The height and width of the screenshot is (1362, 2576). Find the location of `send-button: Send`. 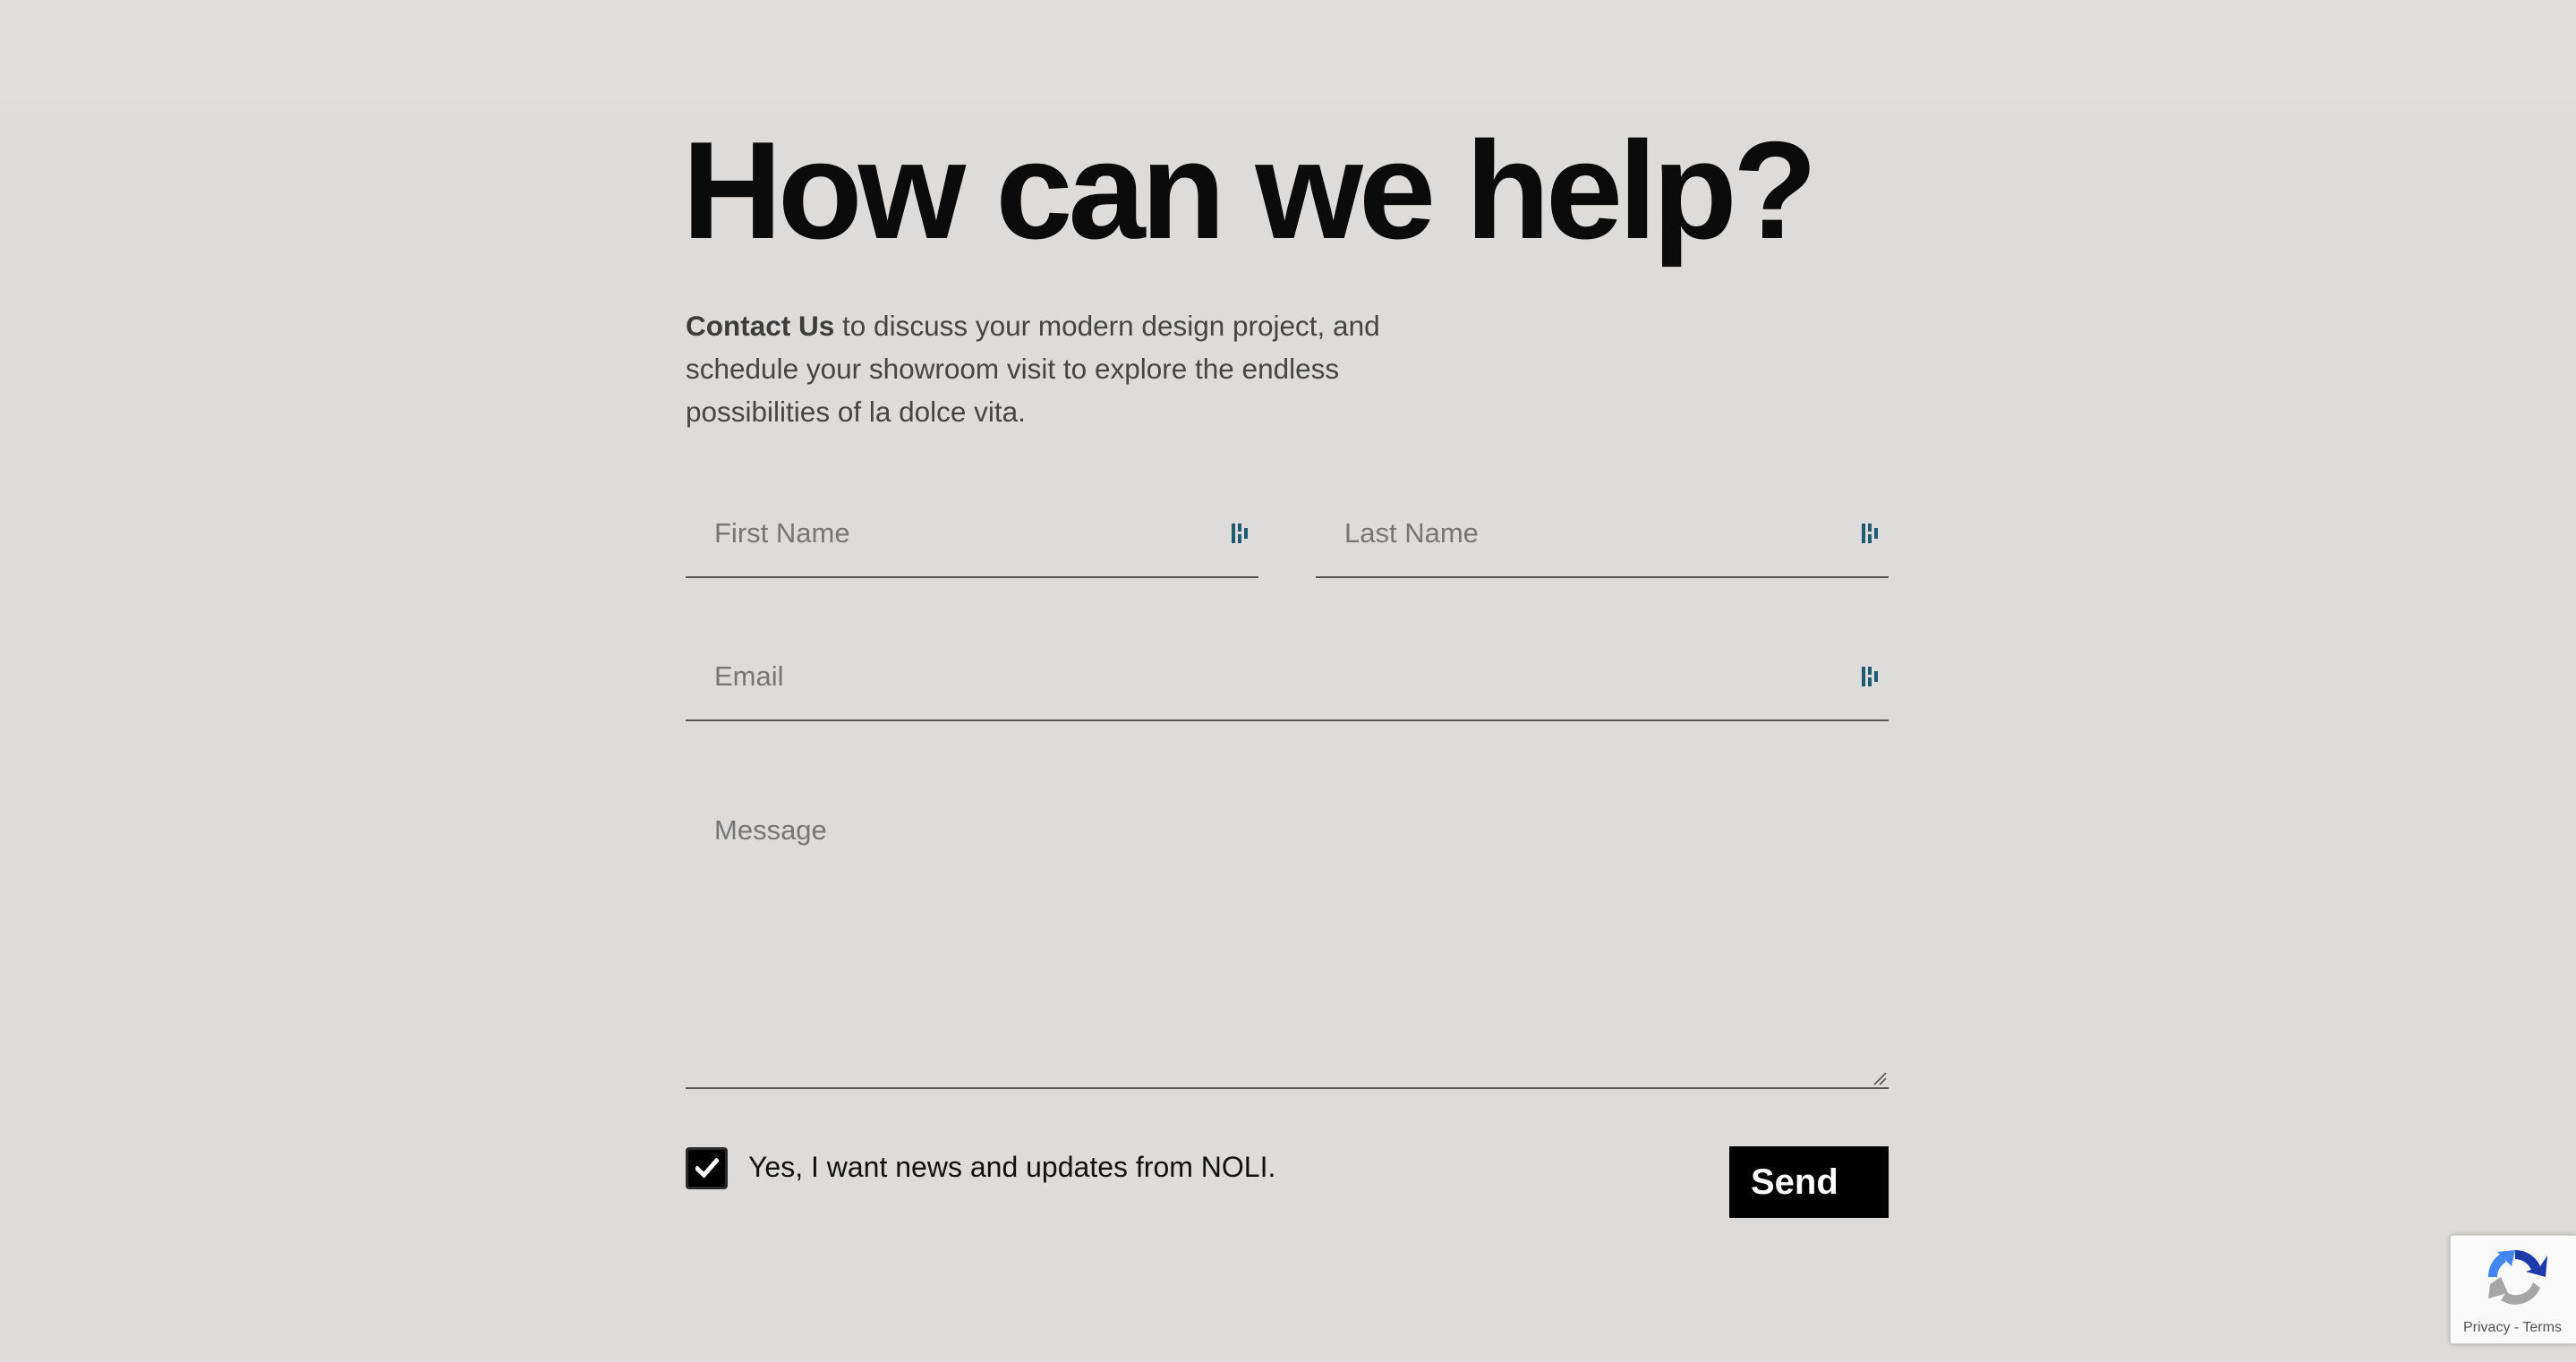

send-button: Send is located at coordinates (1809, 1182).